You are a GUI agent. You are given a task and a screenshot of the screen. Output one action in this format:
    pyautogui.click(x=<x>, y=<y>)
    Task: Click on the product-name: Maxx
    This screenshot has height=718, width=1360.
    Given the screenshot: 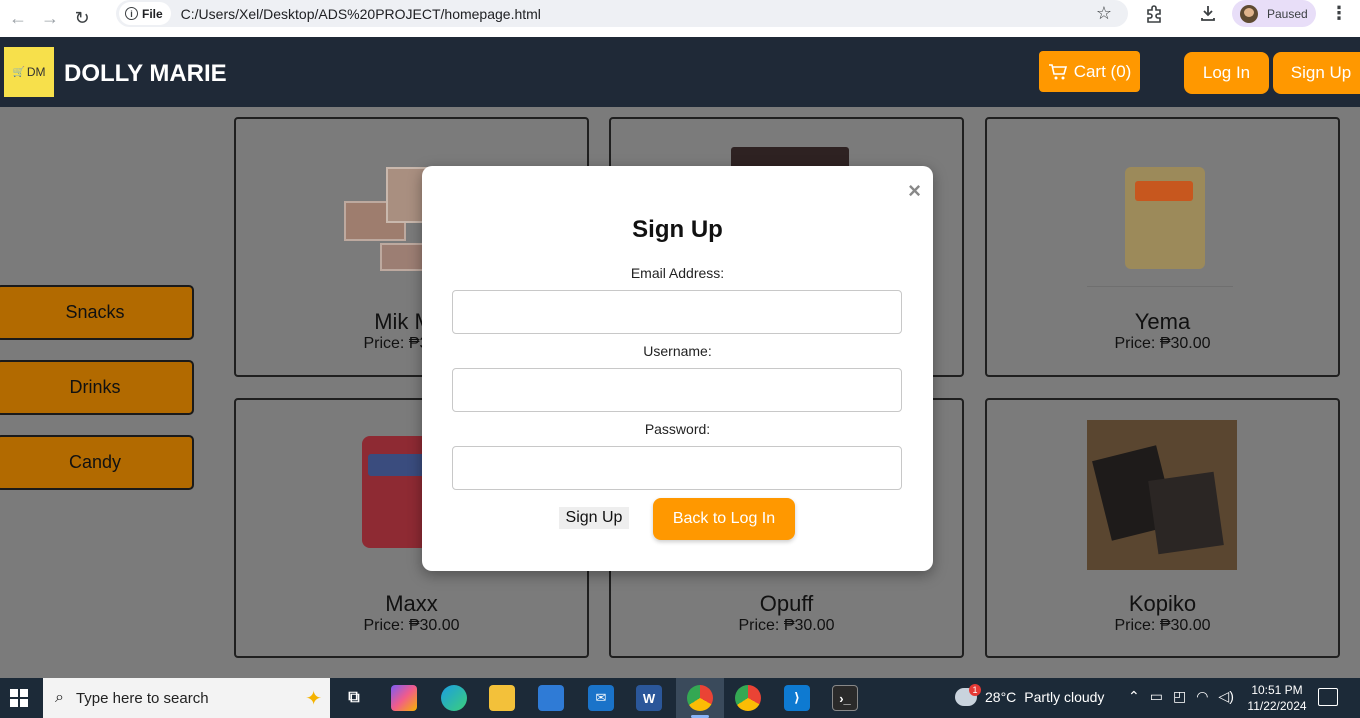 What is the action you would take?
    pyautogui.click(x=411, y=603)
    